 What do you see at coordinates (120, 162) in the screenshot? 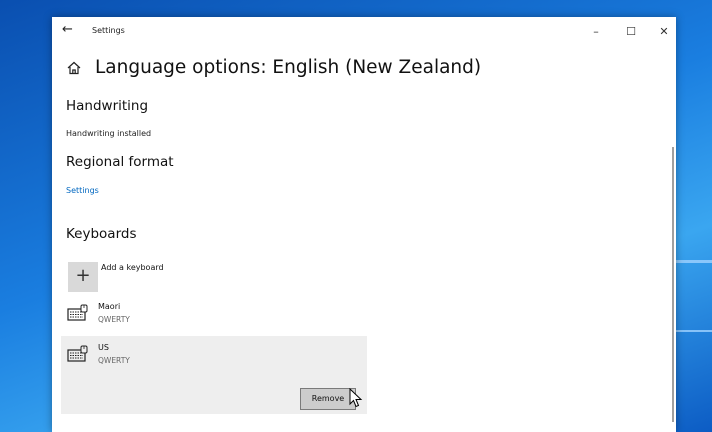
I see `regional-format-heading: Regional format` at bounding box center [120, 162].